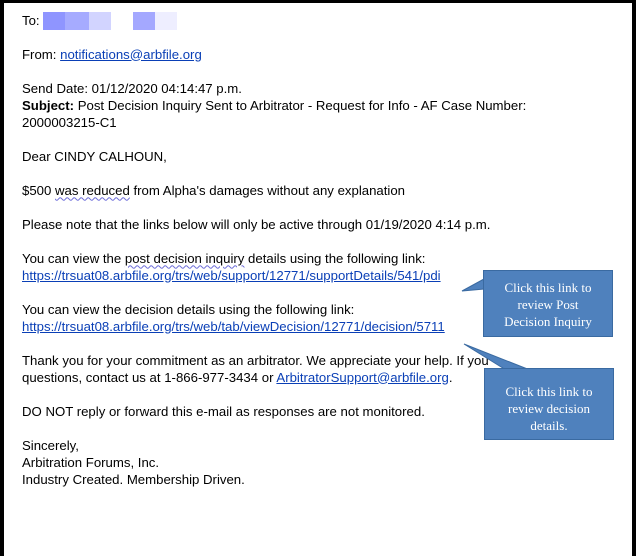  Describe the element at coordinates (132, 88) in the screenshot. I see `send-date: Send Date: 01/12/2020 04:14:47 p.m.` at that location.